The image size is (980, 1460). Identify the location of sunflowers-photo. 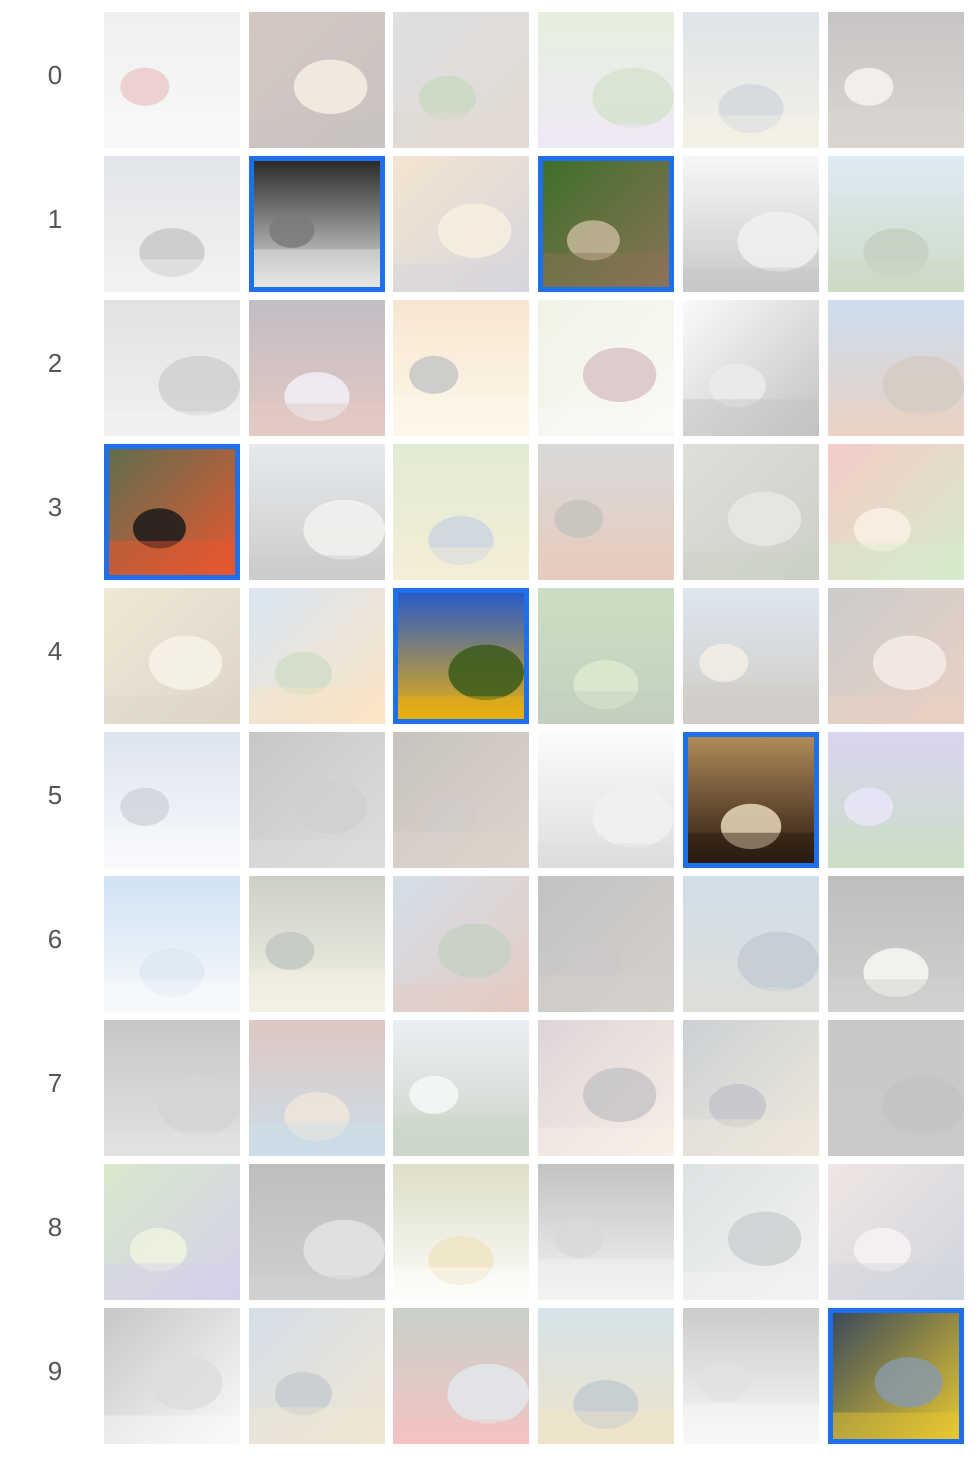
(461, 656).